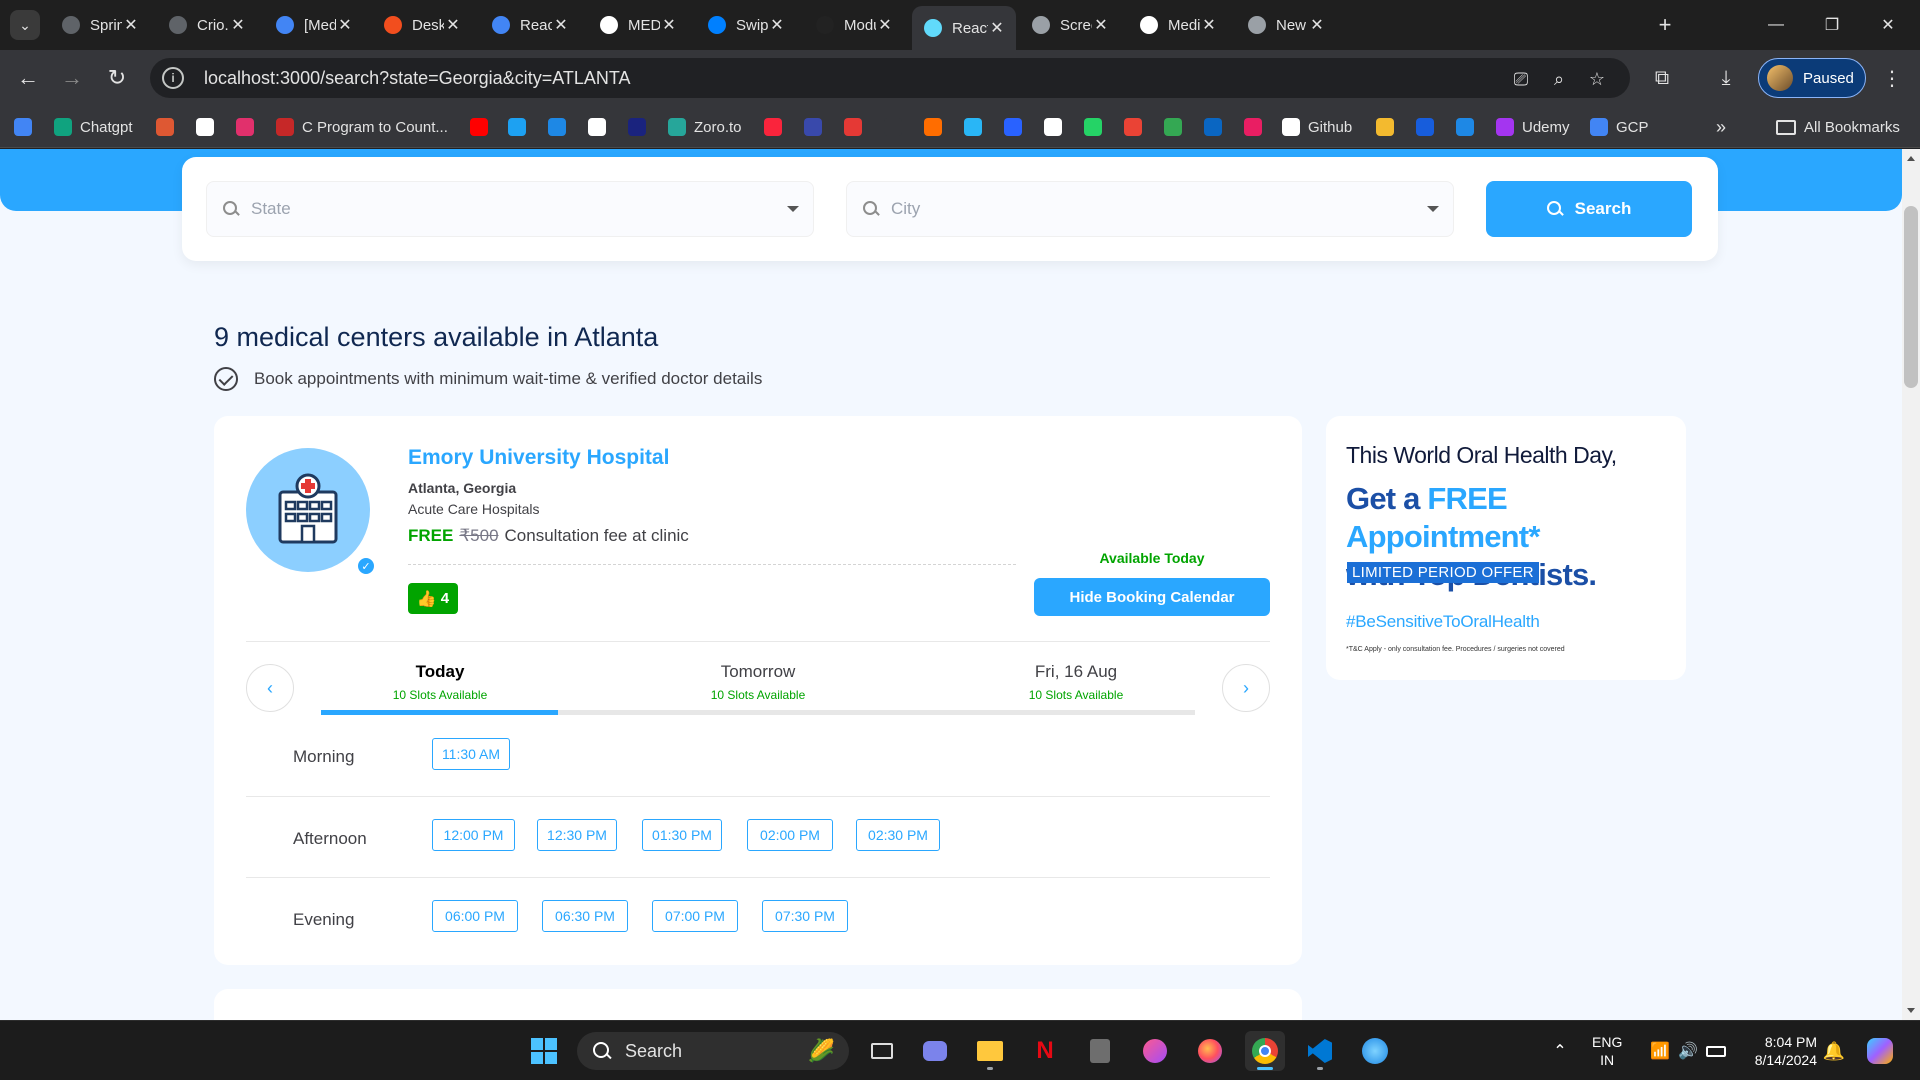  What do you see at coordinates (245, 127) in the screenshot?
I see `bookmark-instagram` at bounding box center [245, 127].